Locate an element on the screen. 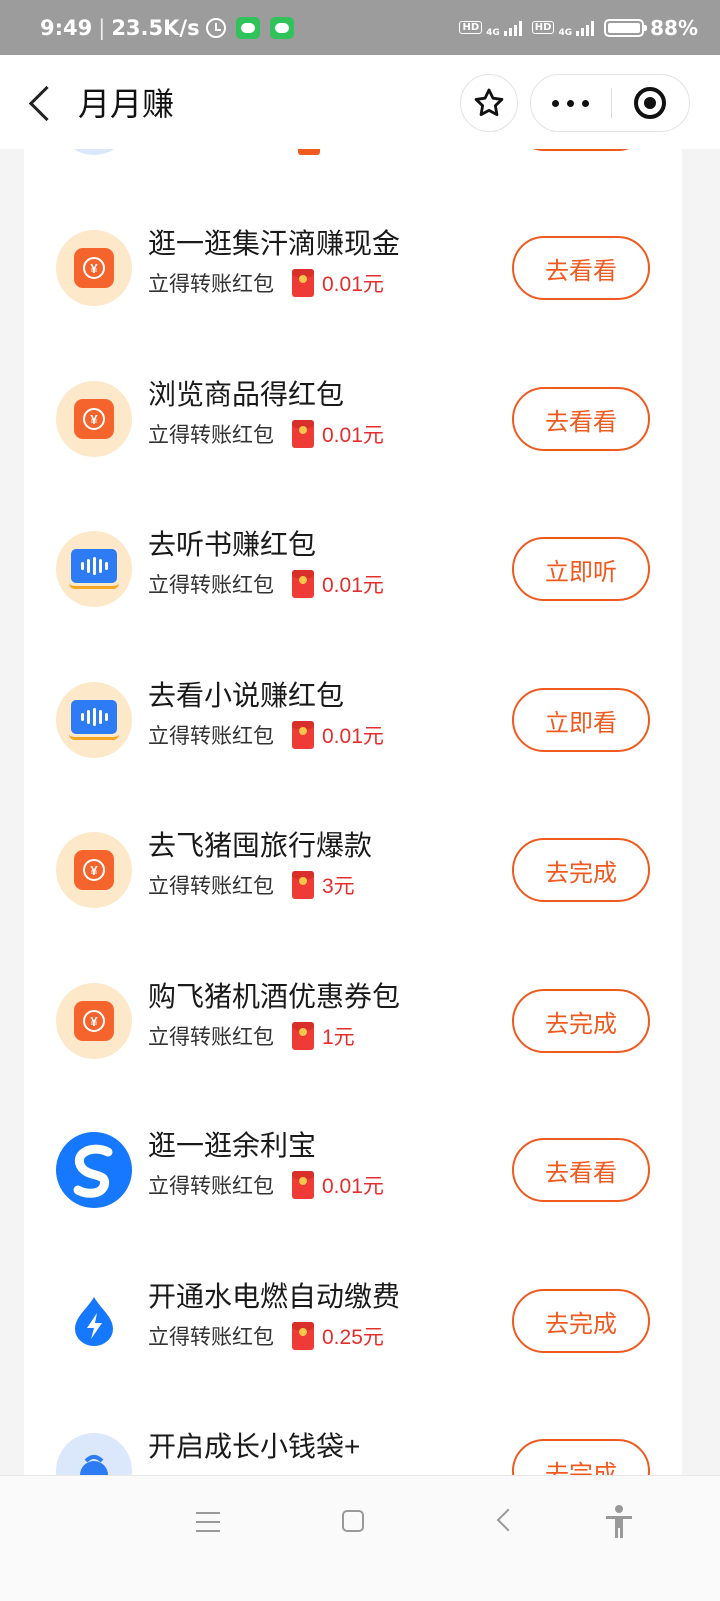  capsule-menu is located at coordinates (610, 103).